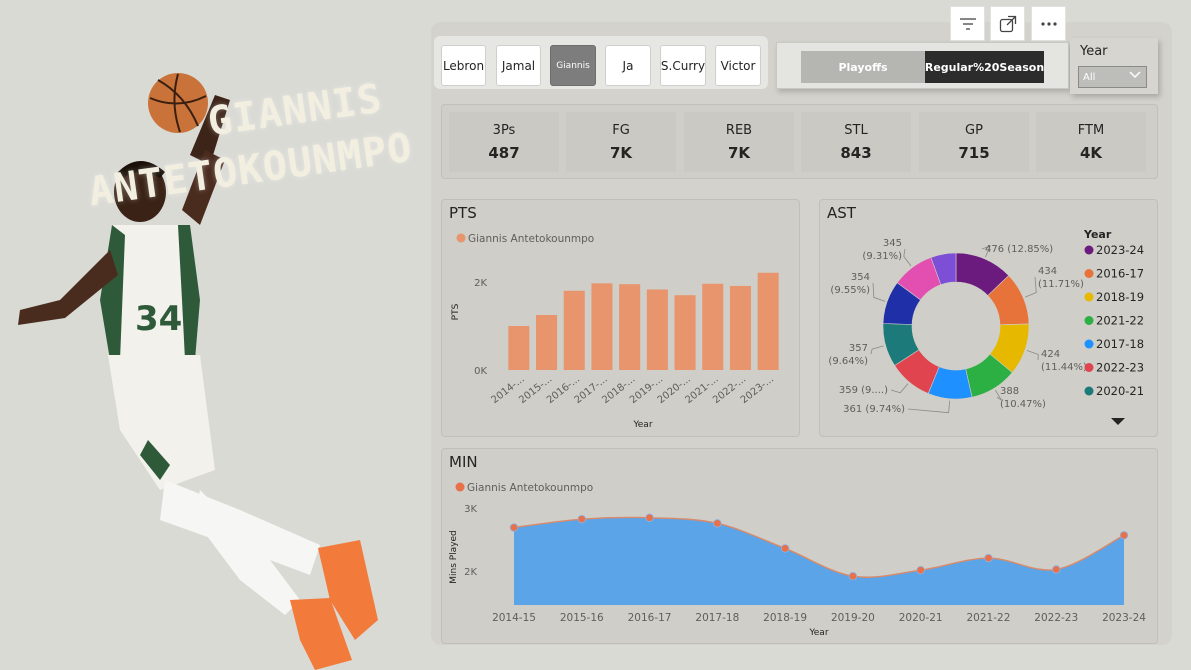  Describe the element at coordinates (856, 142) in the screenshot. I see `kpi-card-stl: STL 843` at that location.